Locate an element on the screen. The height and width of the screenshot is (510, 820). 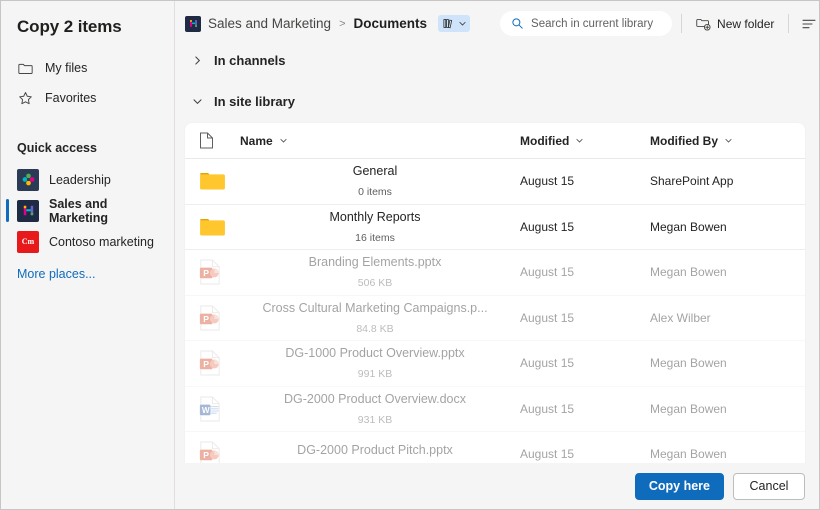
search-box is located at coordinates (586, 23).